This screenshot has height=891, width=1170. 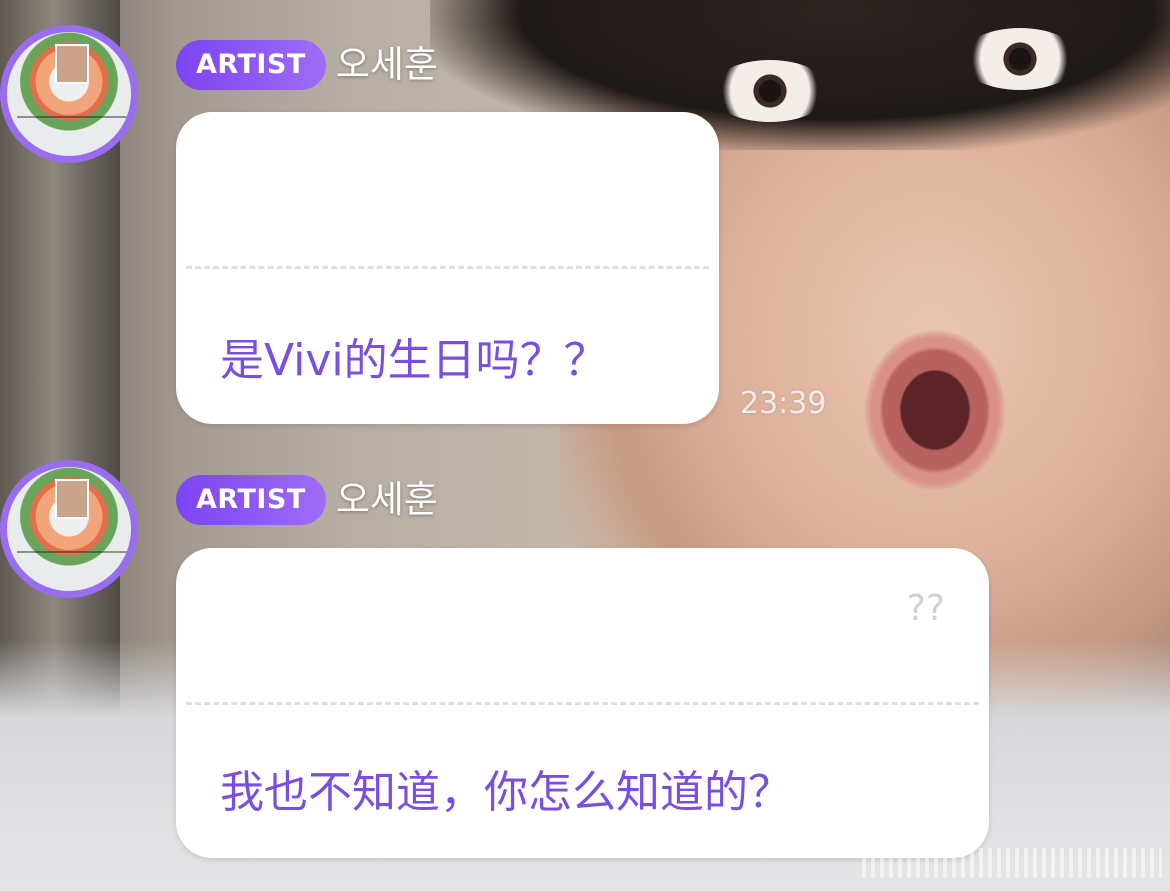 I want to click on quoted-fan-message, so click(x=447, y=177).